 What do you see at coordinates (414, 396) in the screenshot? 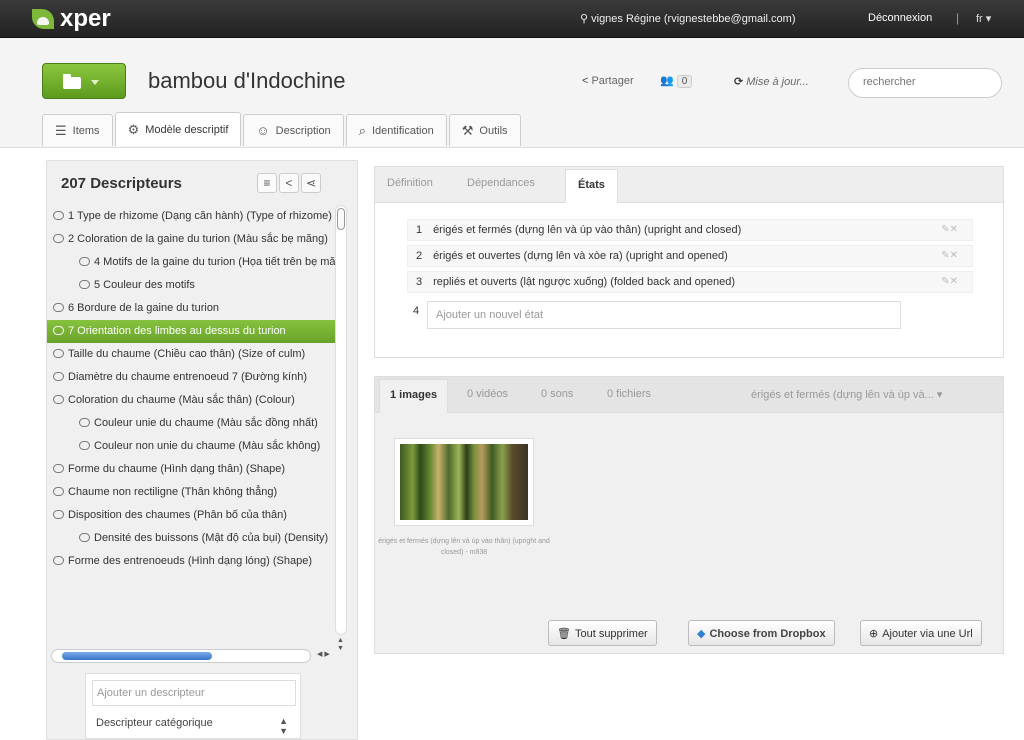
I see `tab-images: 1 images` at bounding box center [414, 396].